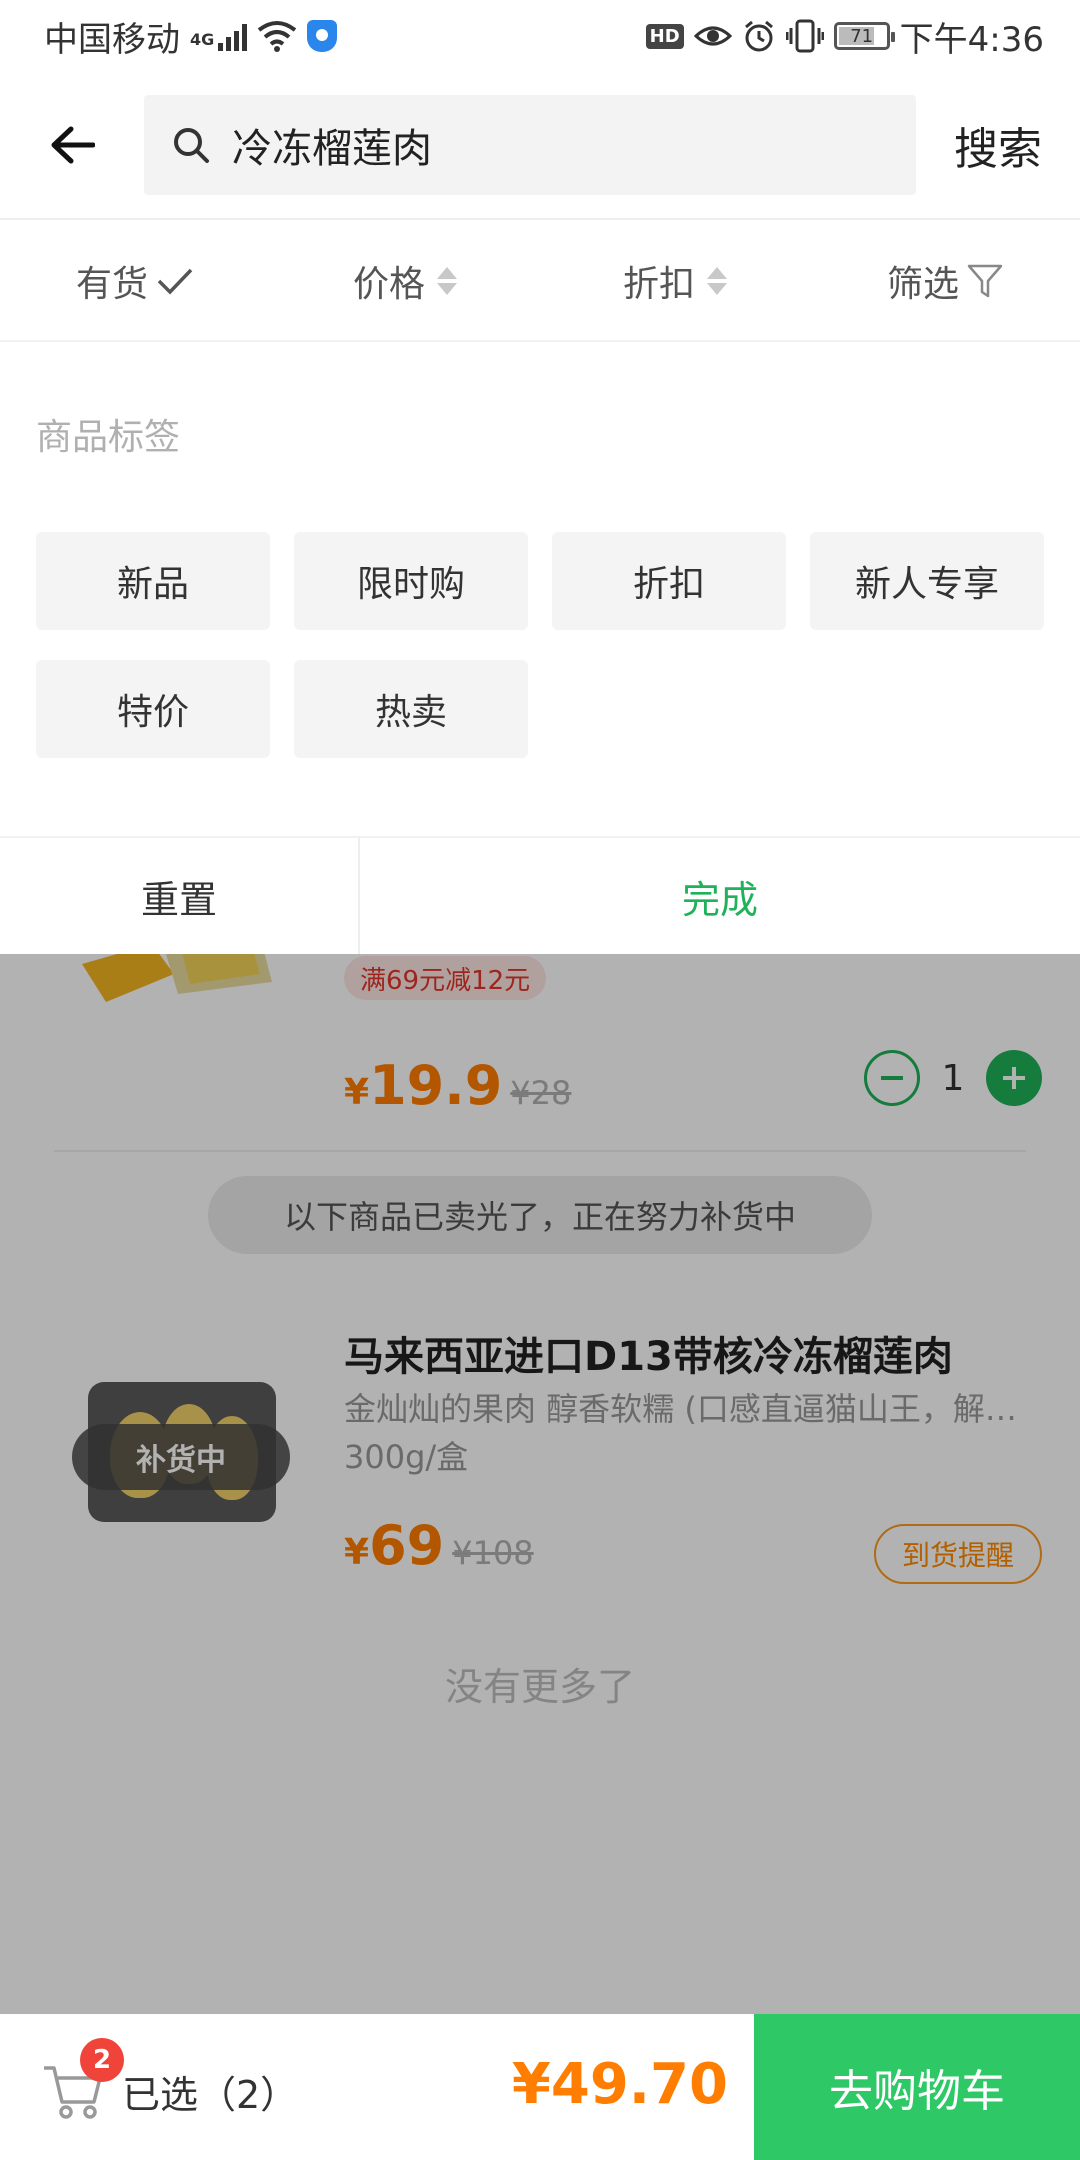 Image resolution: width=1080 pixels, height=2160 pixels. What do you see at coordinates (322, 36) in the screenshot?
I see `security-shield-icon` at bounding box center [322, 36].